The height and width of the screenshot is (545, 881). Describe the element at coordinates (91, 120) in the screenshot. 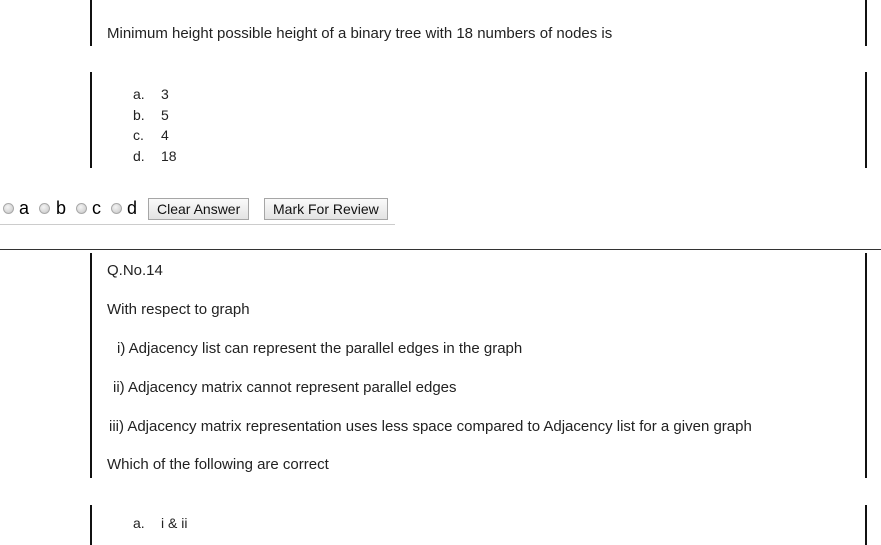

I see `q13-options-left-border` at that location.